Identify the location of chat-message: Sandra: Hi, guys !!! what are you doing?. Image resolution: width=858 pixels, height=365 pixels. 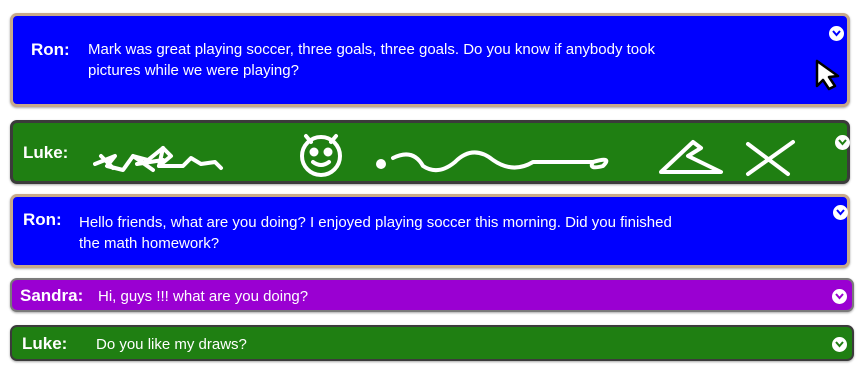
(432, 295).